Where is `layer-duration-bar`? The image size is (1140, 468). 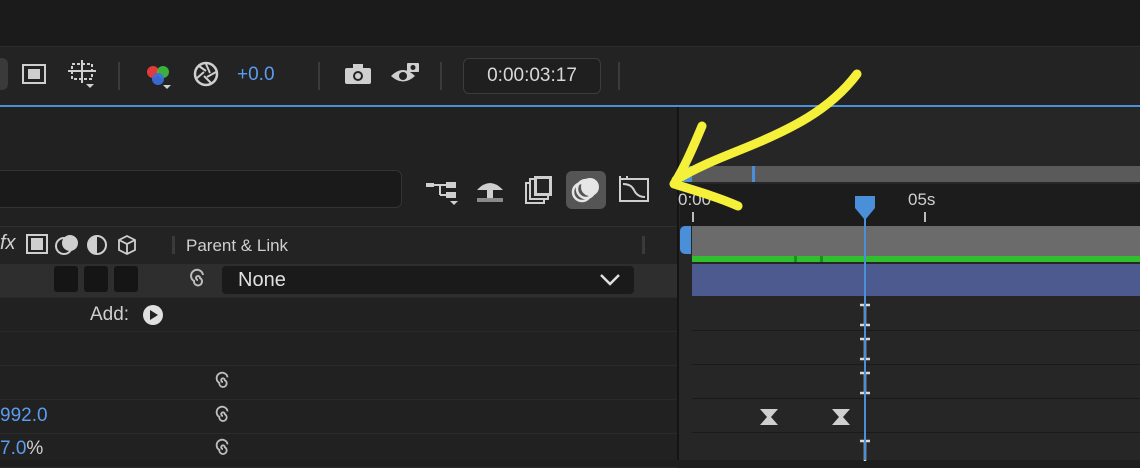 layer-duration-bar is located at coordinates (916, 241).